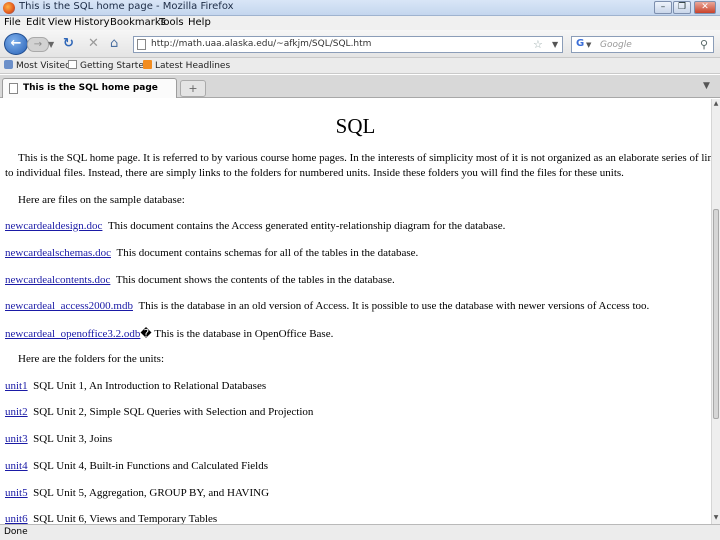 This screenshot has width=720, height=540. Describe the element at coordinates (16, 532) in the screenshot. I see `status-text: Done` at that location.